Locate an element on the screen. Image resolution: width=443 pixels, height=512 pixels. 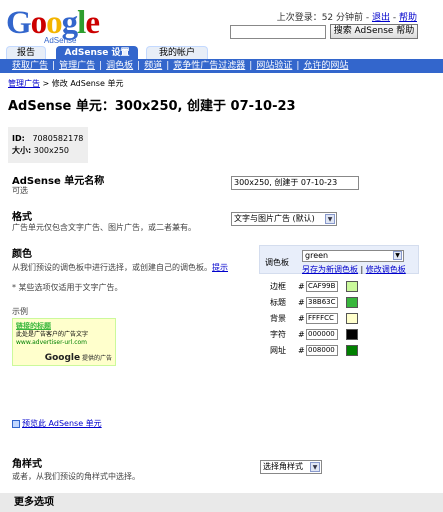
size-label: 大小: is located at coordinates (22, 150).